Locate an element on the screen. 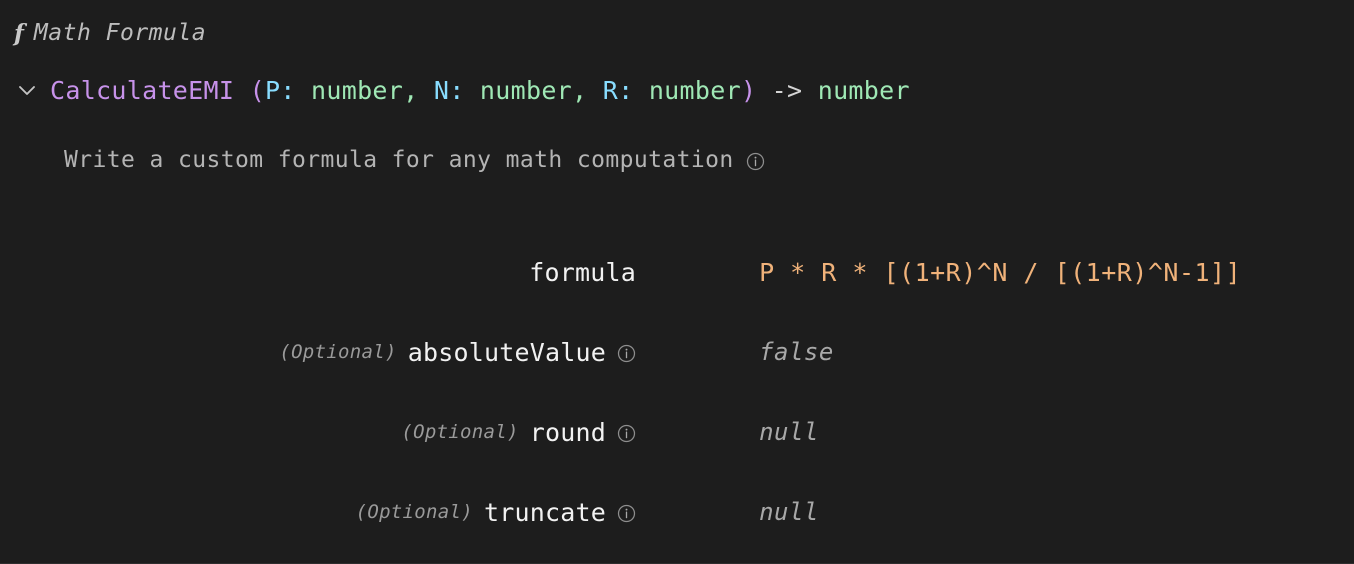  parameter-value-round: null is located at coordinates (789, 432).